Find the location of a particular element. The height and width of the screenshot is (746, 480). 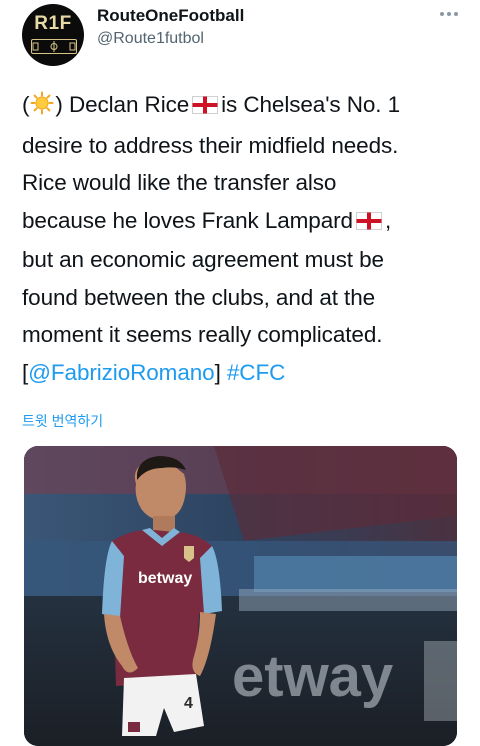

mention-link: @FabrizioRomano is located at coordinates (121, 372).